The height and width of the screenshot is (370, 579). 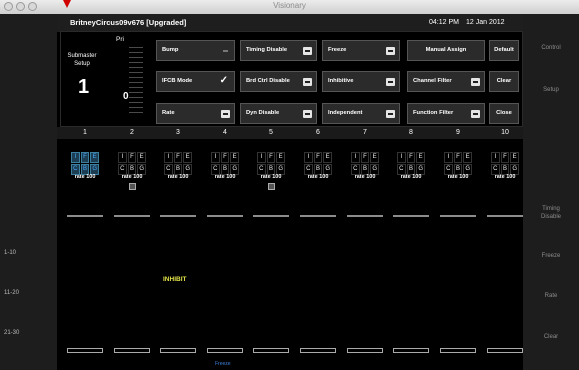 I want to click on column-number: 2, so click(x=132, y=132).